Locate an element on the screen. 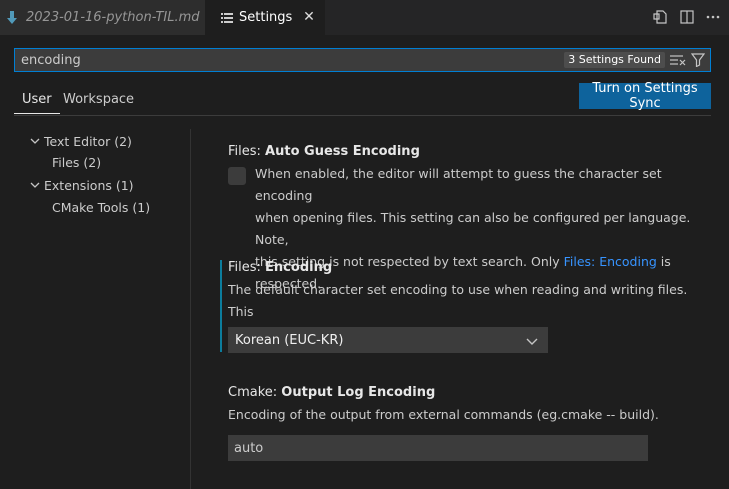  tab-markdown-file: 2023-01-16-python-TIL.md is located at coordinates (102, 17).